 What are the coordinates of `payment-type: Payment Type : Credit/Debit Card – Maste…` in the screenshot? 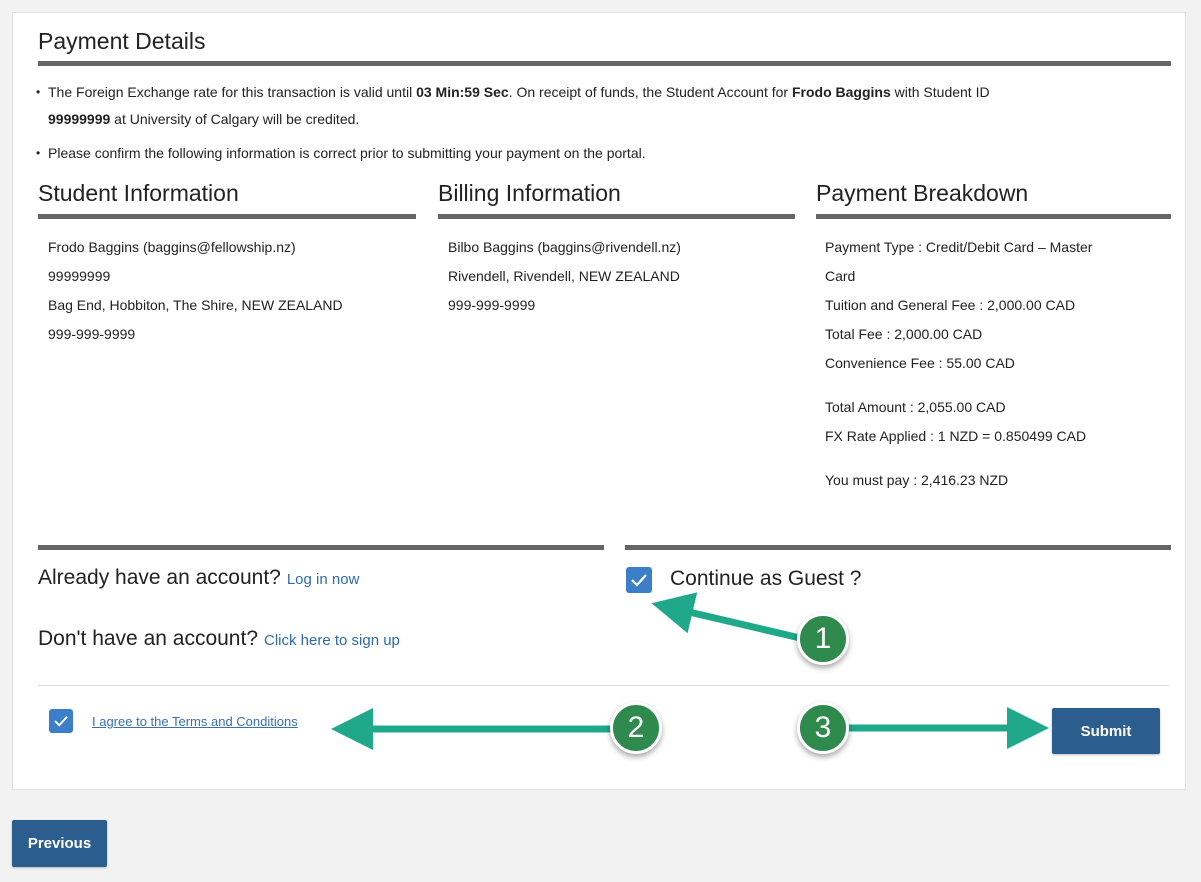 It's located at (959, 247).